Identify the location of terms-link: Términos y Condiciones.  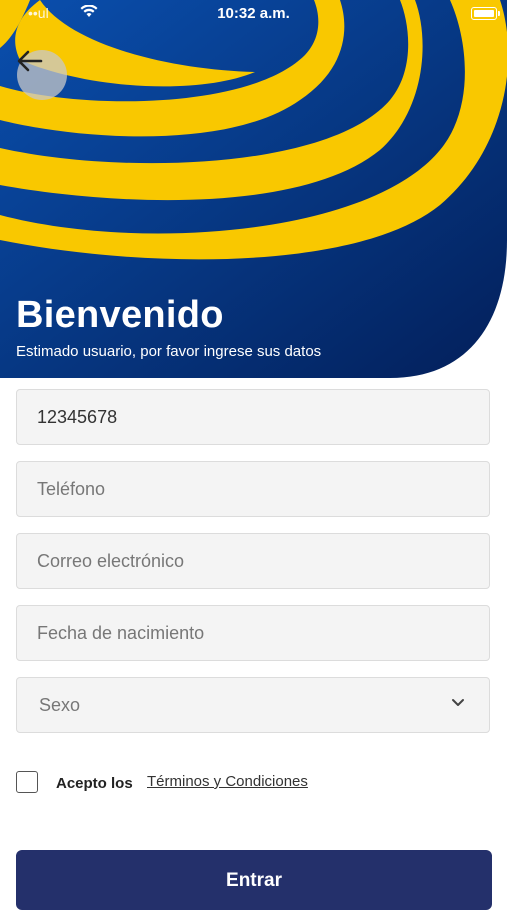
(227, 781).